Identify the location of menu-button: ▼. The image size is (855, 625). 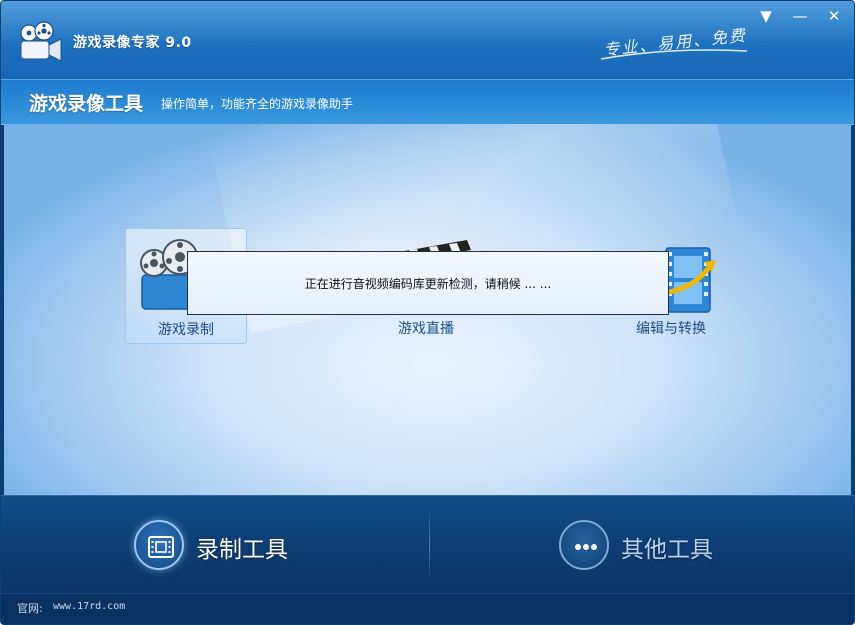
(766, 16).